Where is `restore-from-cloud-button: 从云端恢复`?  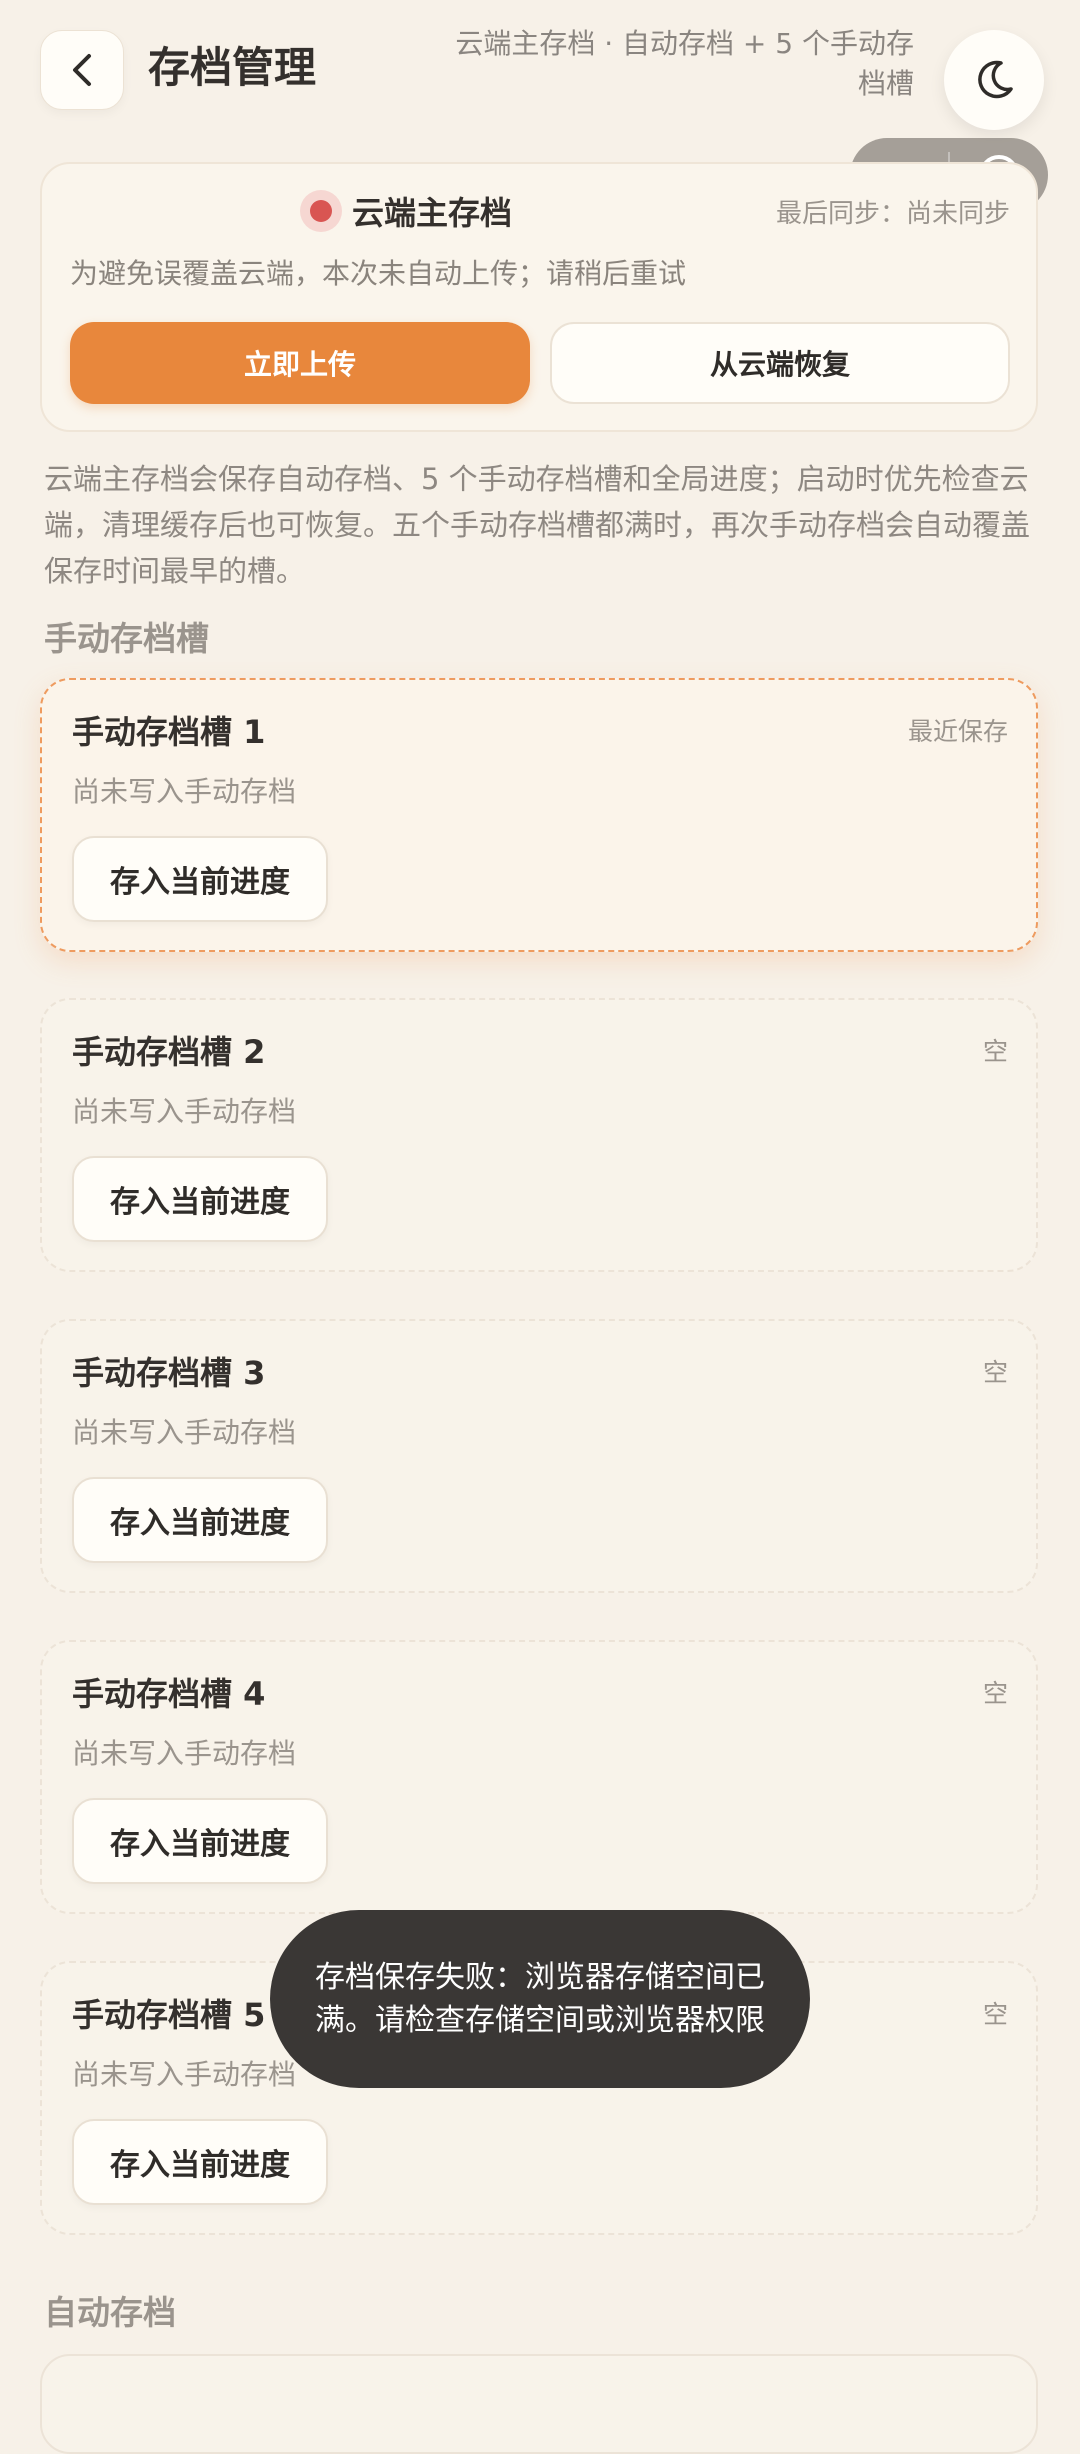 restore-from-cloud-button: 从云端恢复 is located at coordinates (780, 363).